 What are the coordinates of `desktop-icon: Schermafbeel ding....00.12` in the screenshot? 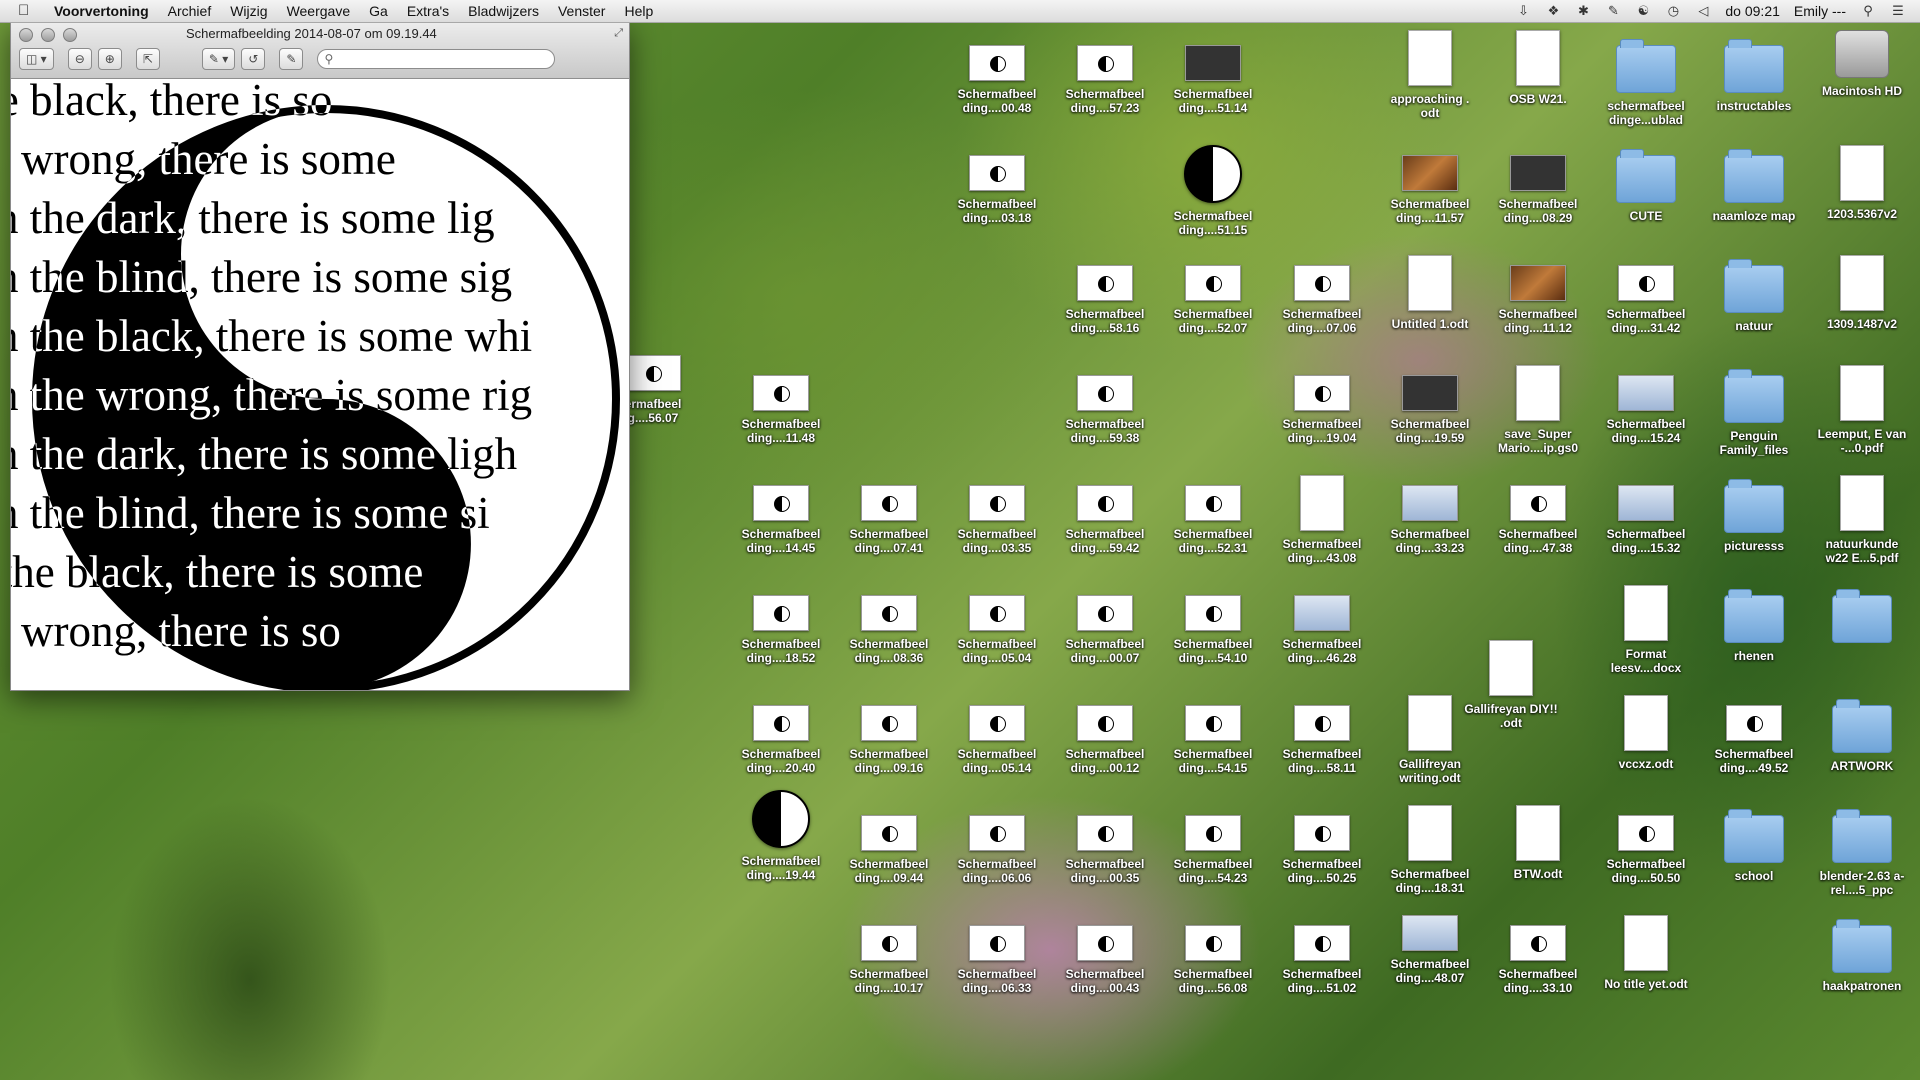 It's located at (1105, 740).